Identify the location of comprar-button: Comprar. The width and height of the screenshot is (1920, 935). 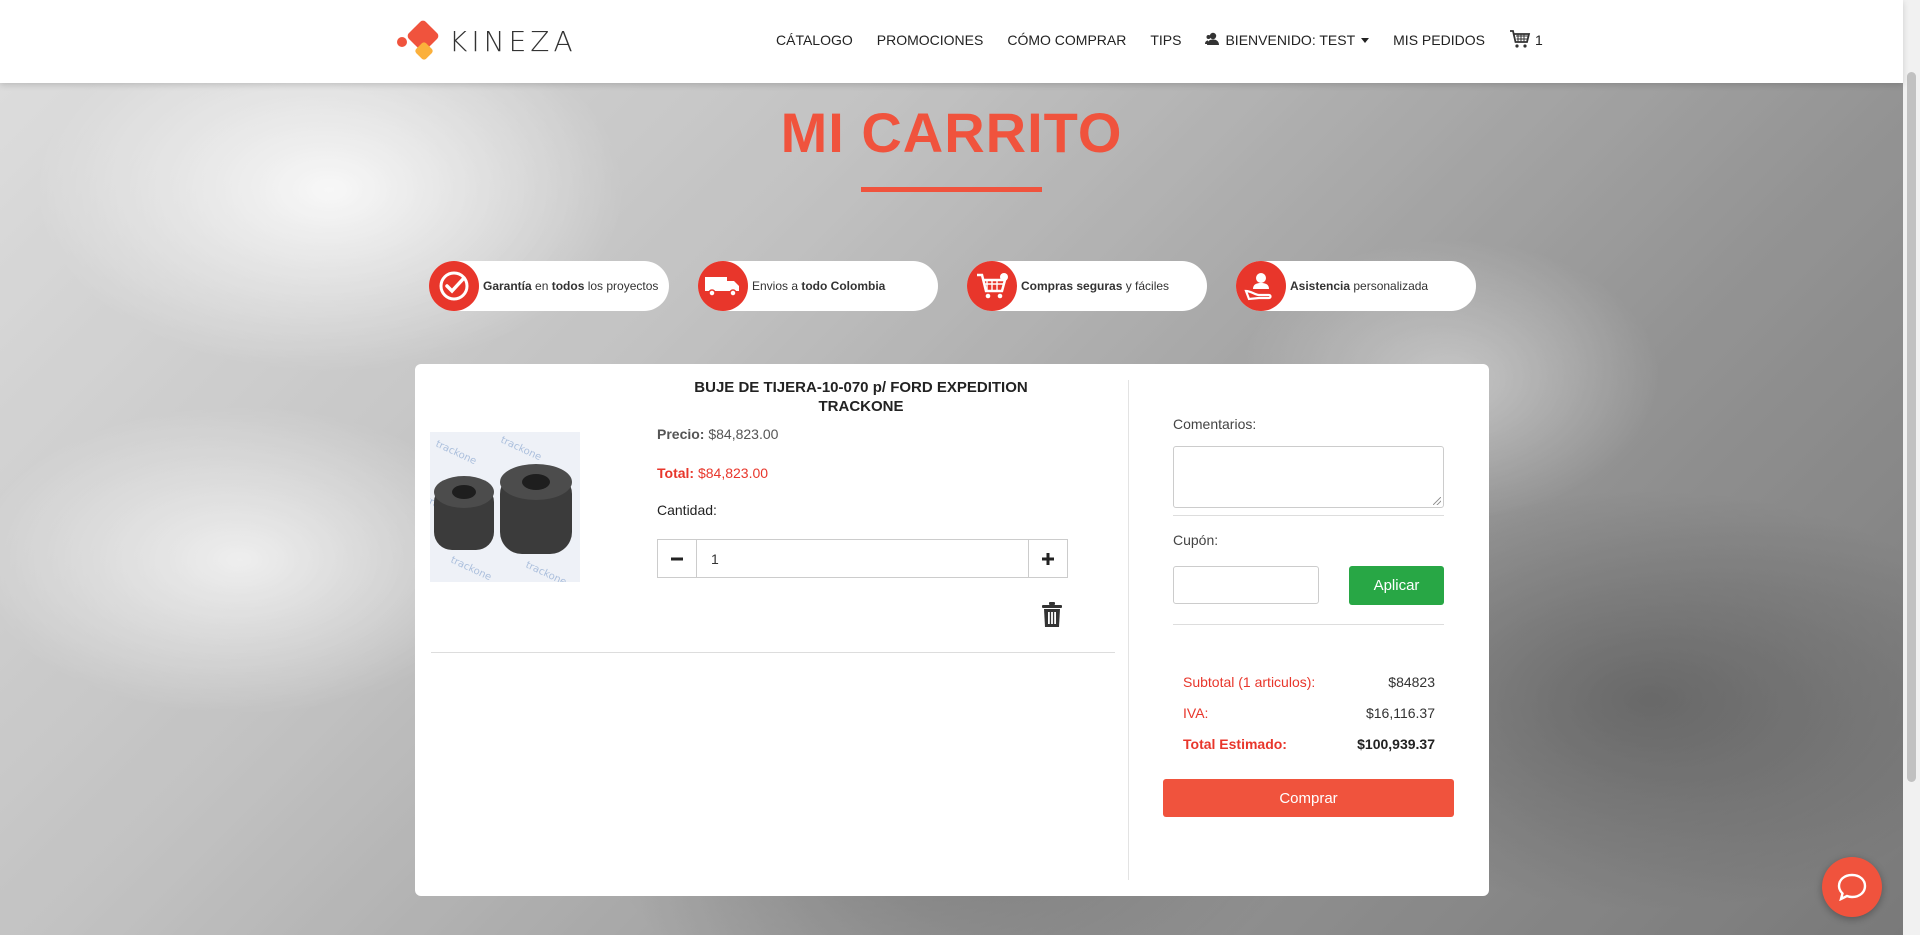
(1308, 798).